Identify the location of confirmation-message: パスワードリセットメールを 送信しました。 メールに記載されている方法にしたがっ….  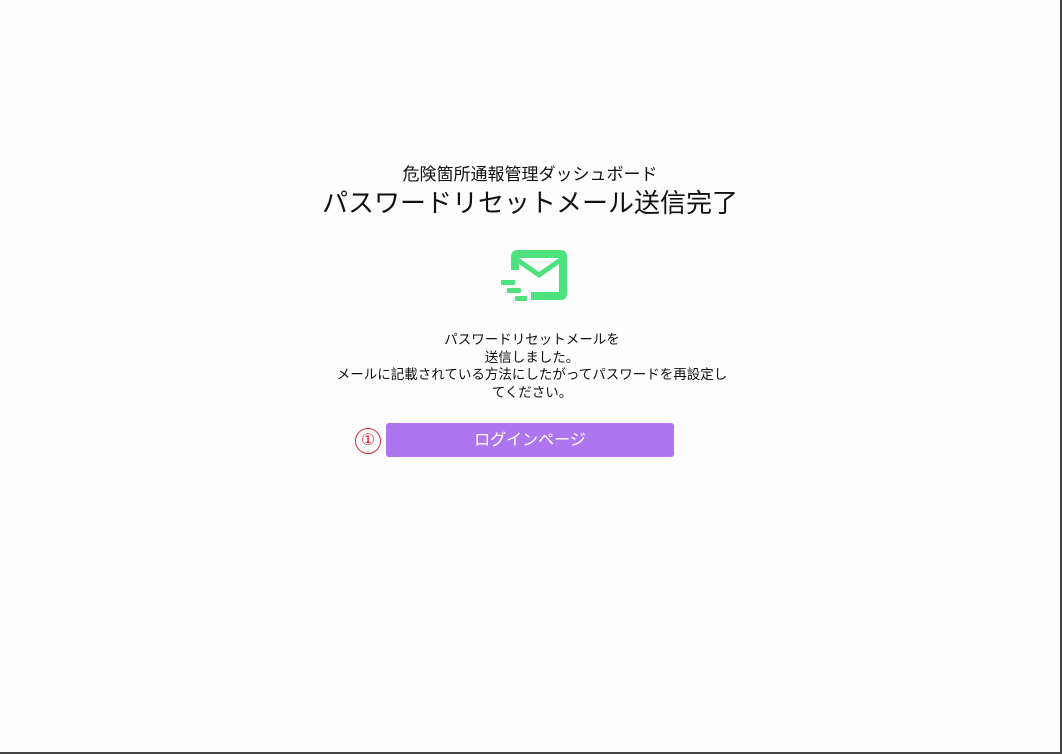
(532, 367).